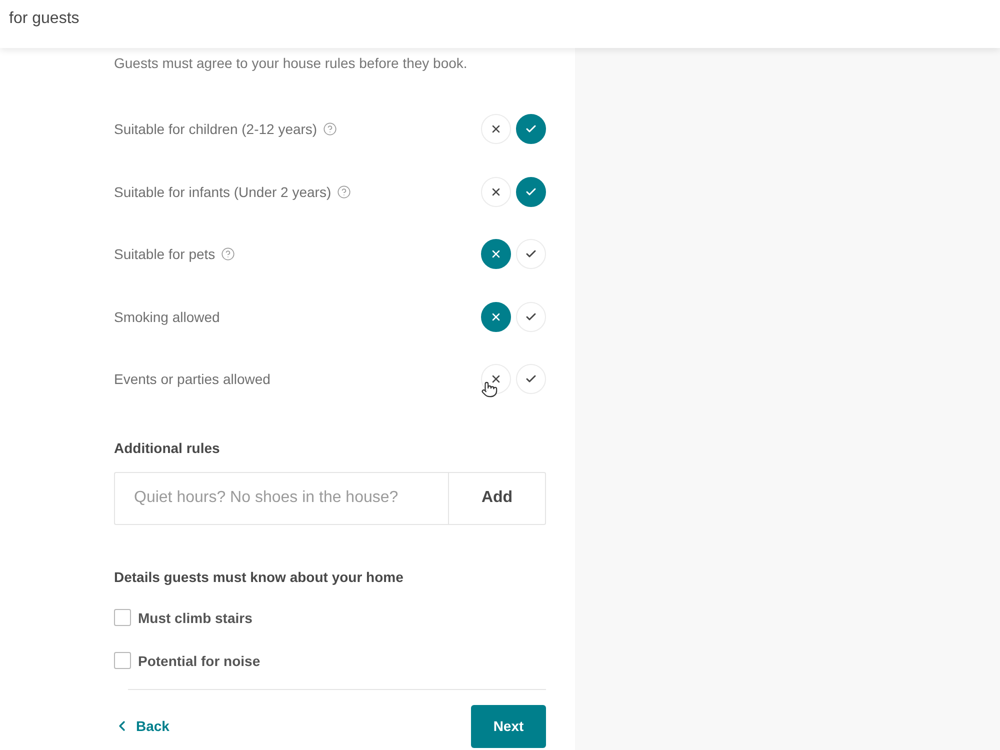 The image size is (1000, 750). Describe the element at coordinates (216, 130) in the screenshot. I see `rule-label: Suitable for children (2-12 years)` at that location.